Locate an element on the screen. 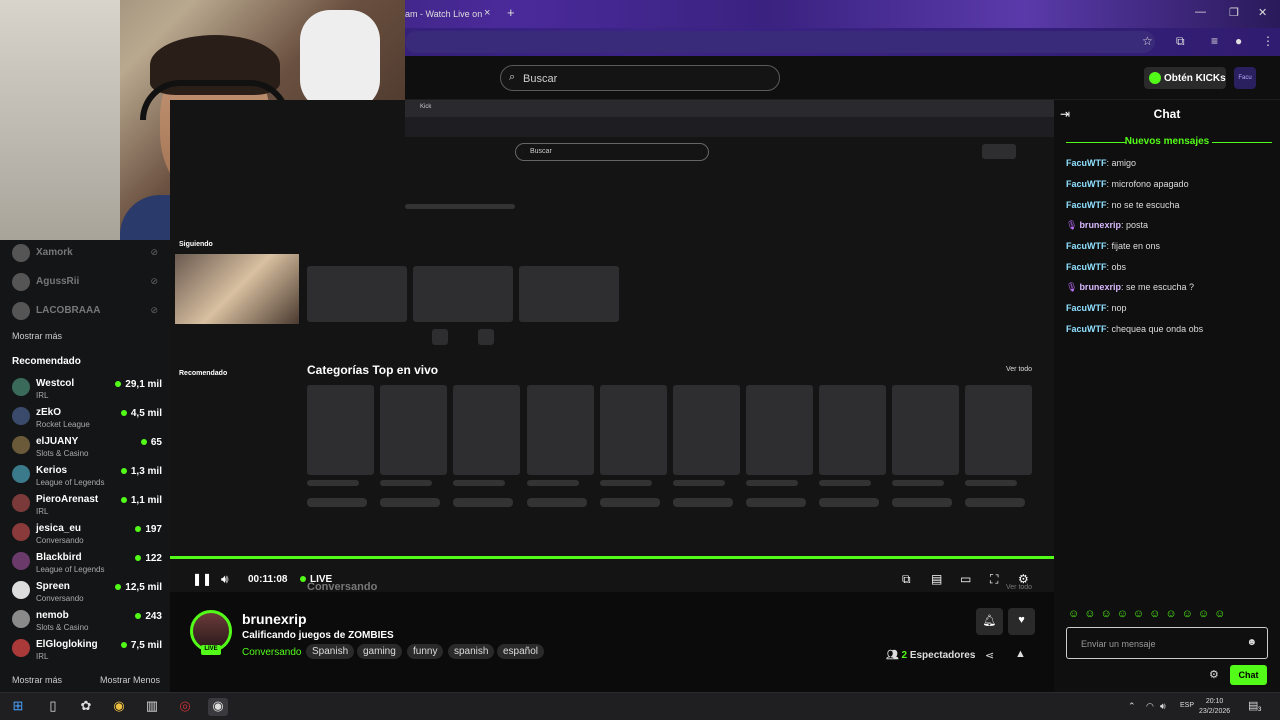  tag: spanish is located at coordinates (471, 651).